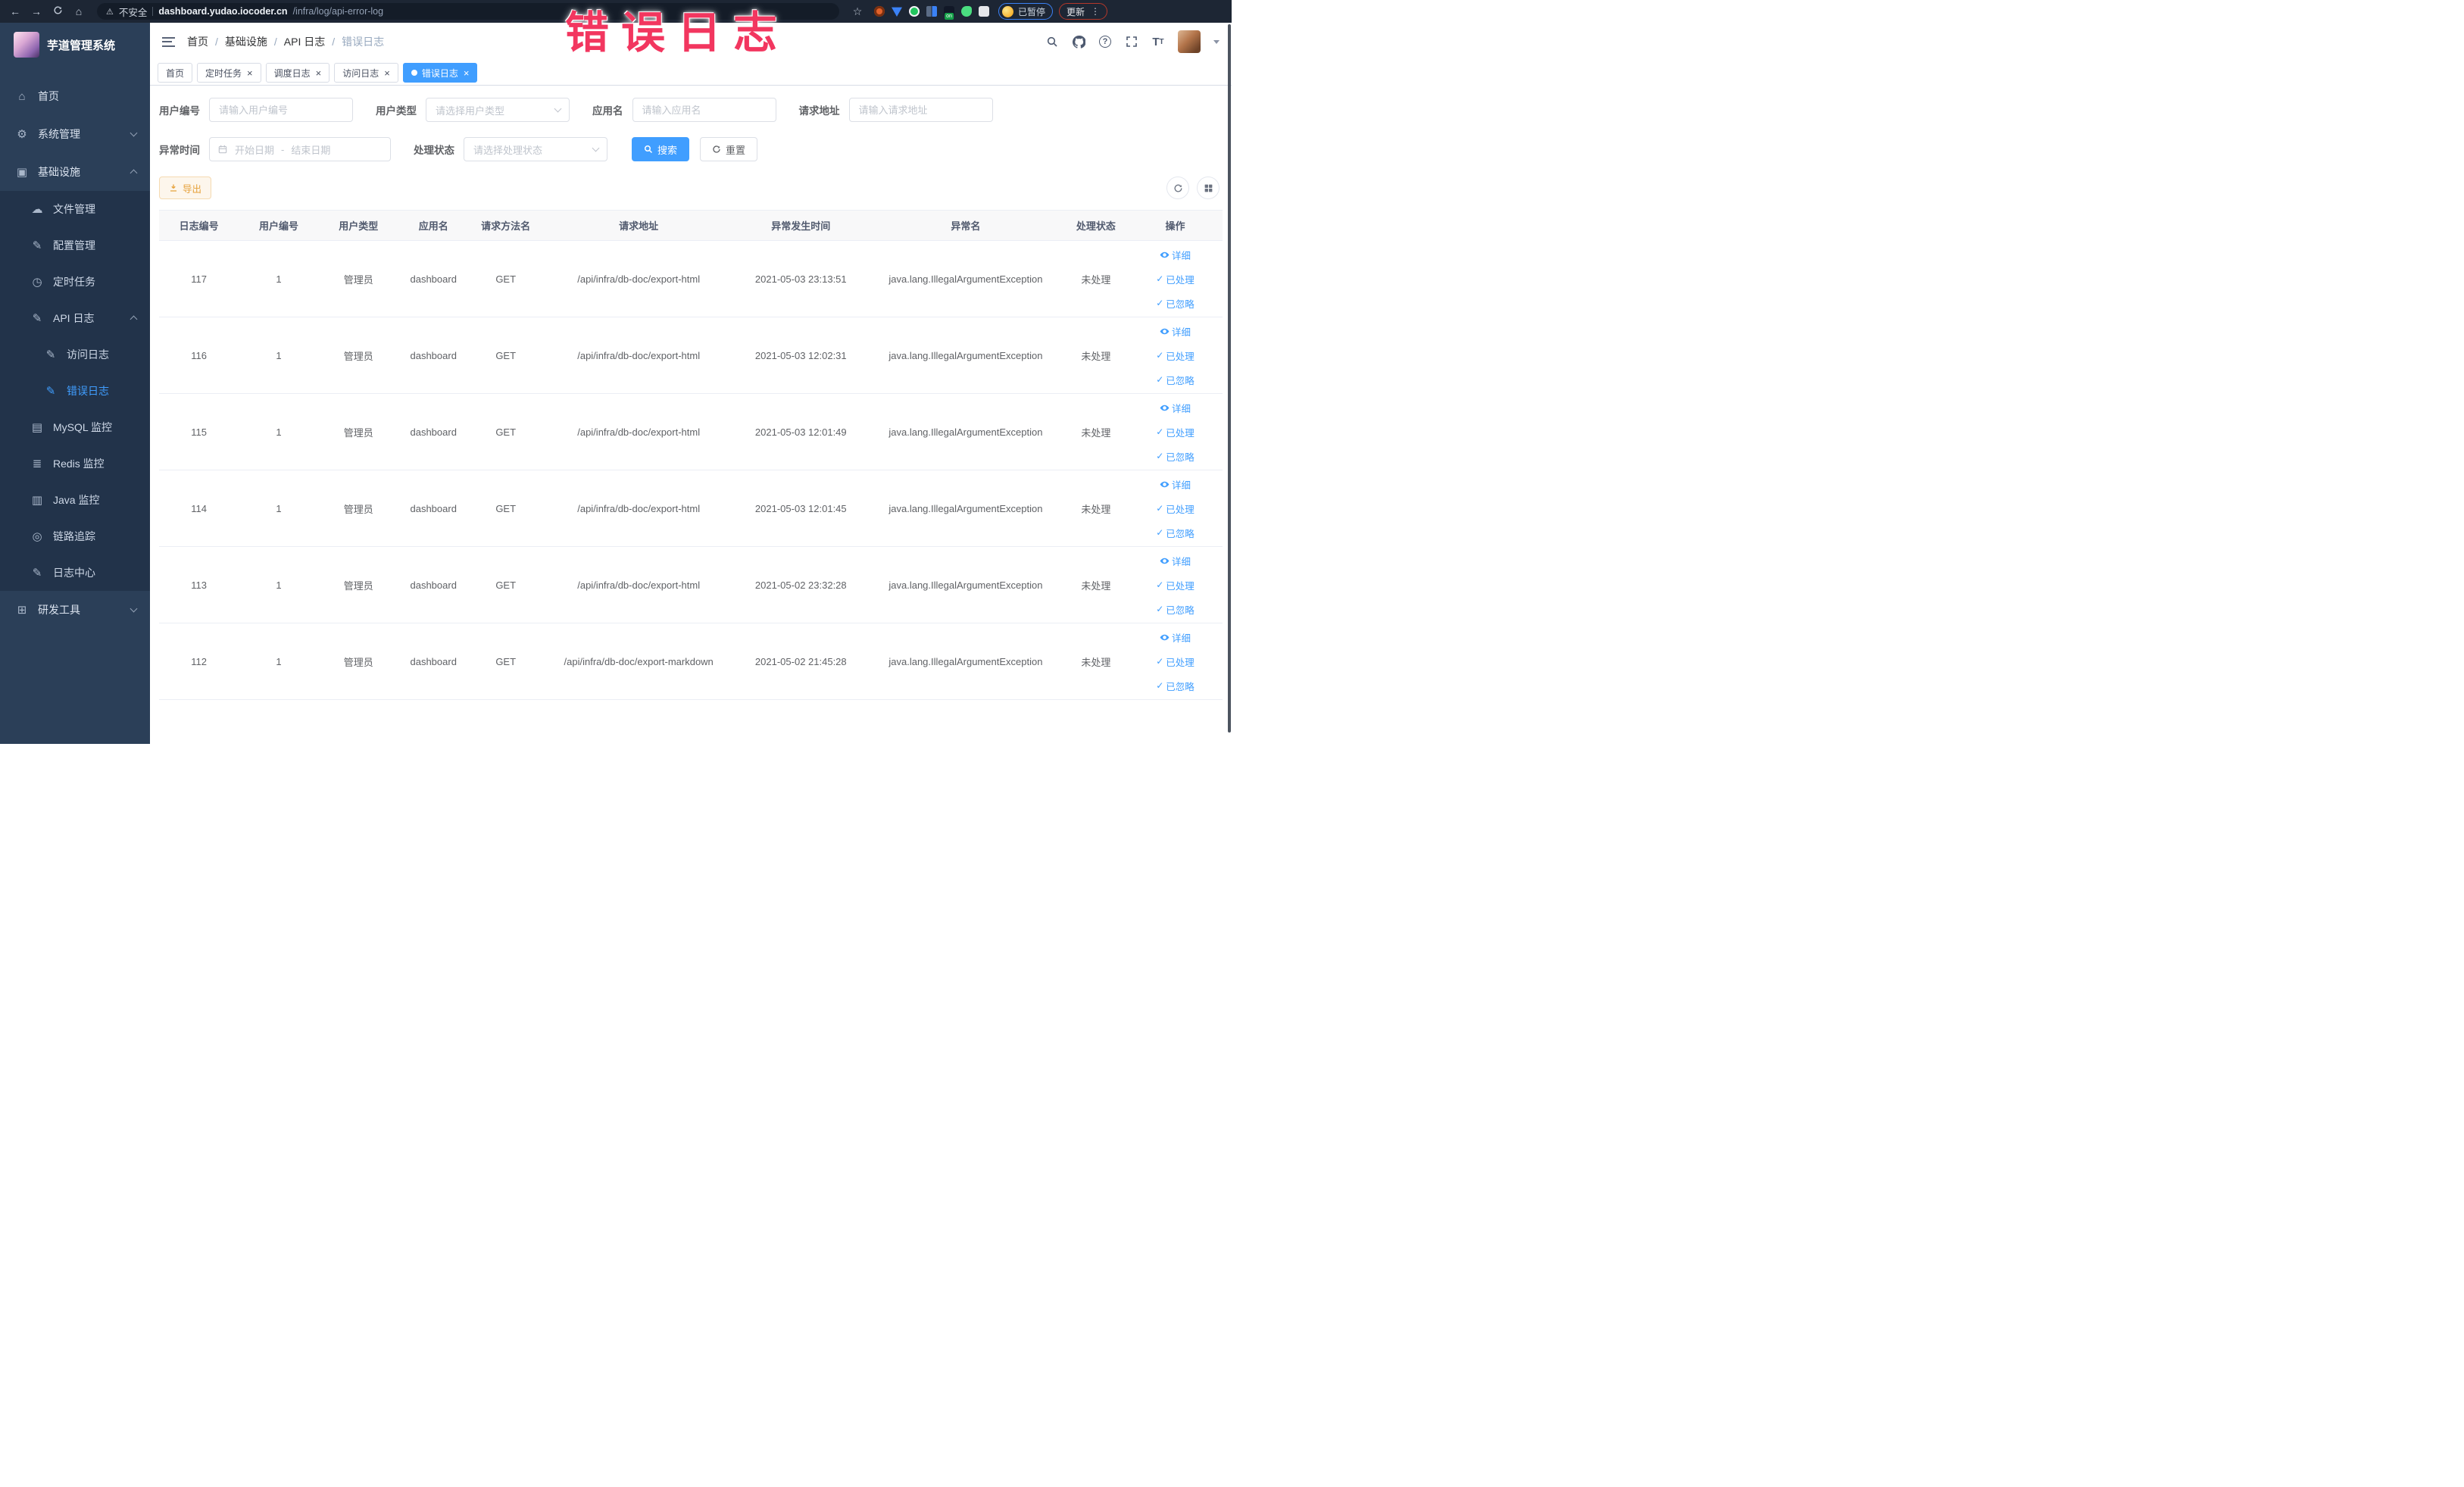  What do you see at coordinates (498, 110) in the screenshot?
I see `user-type-select: 请选择用户类型` at bounding box center [498, 110].